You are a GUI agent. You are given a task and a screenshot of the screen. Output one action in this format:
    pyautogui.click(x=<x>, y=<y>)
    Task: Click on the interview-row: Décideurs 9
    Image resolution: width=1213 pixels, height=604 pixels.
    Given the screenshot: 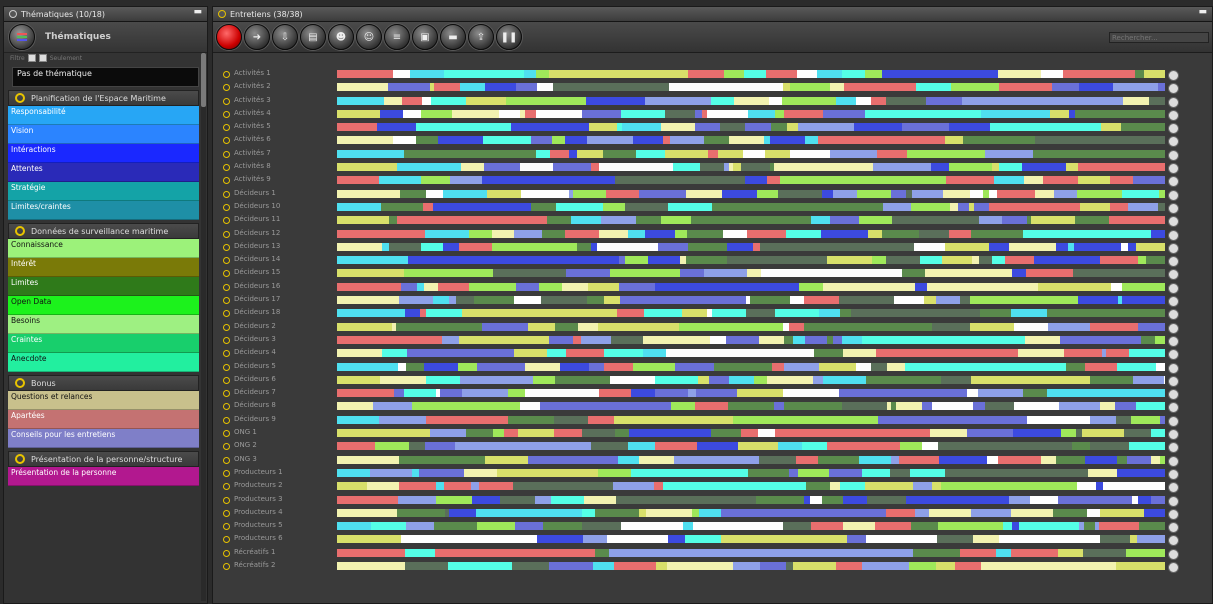 What is the action you would take?
    pyautogui.click(x=712, y=420)
    